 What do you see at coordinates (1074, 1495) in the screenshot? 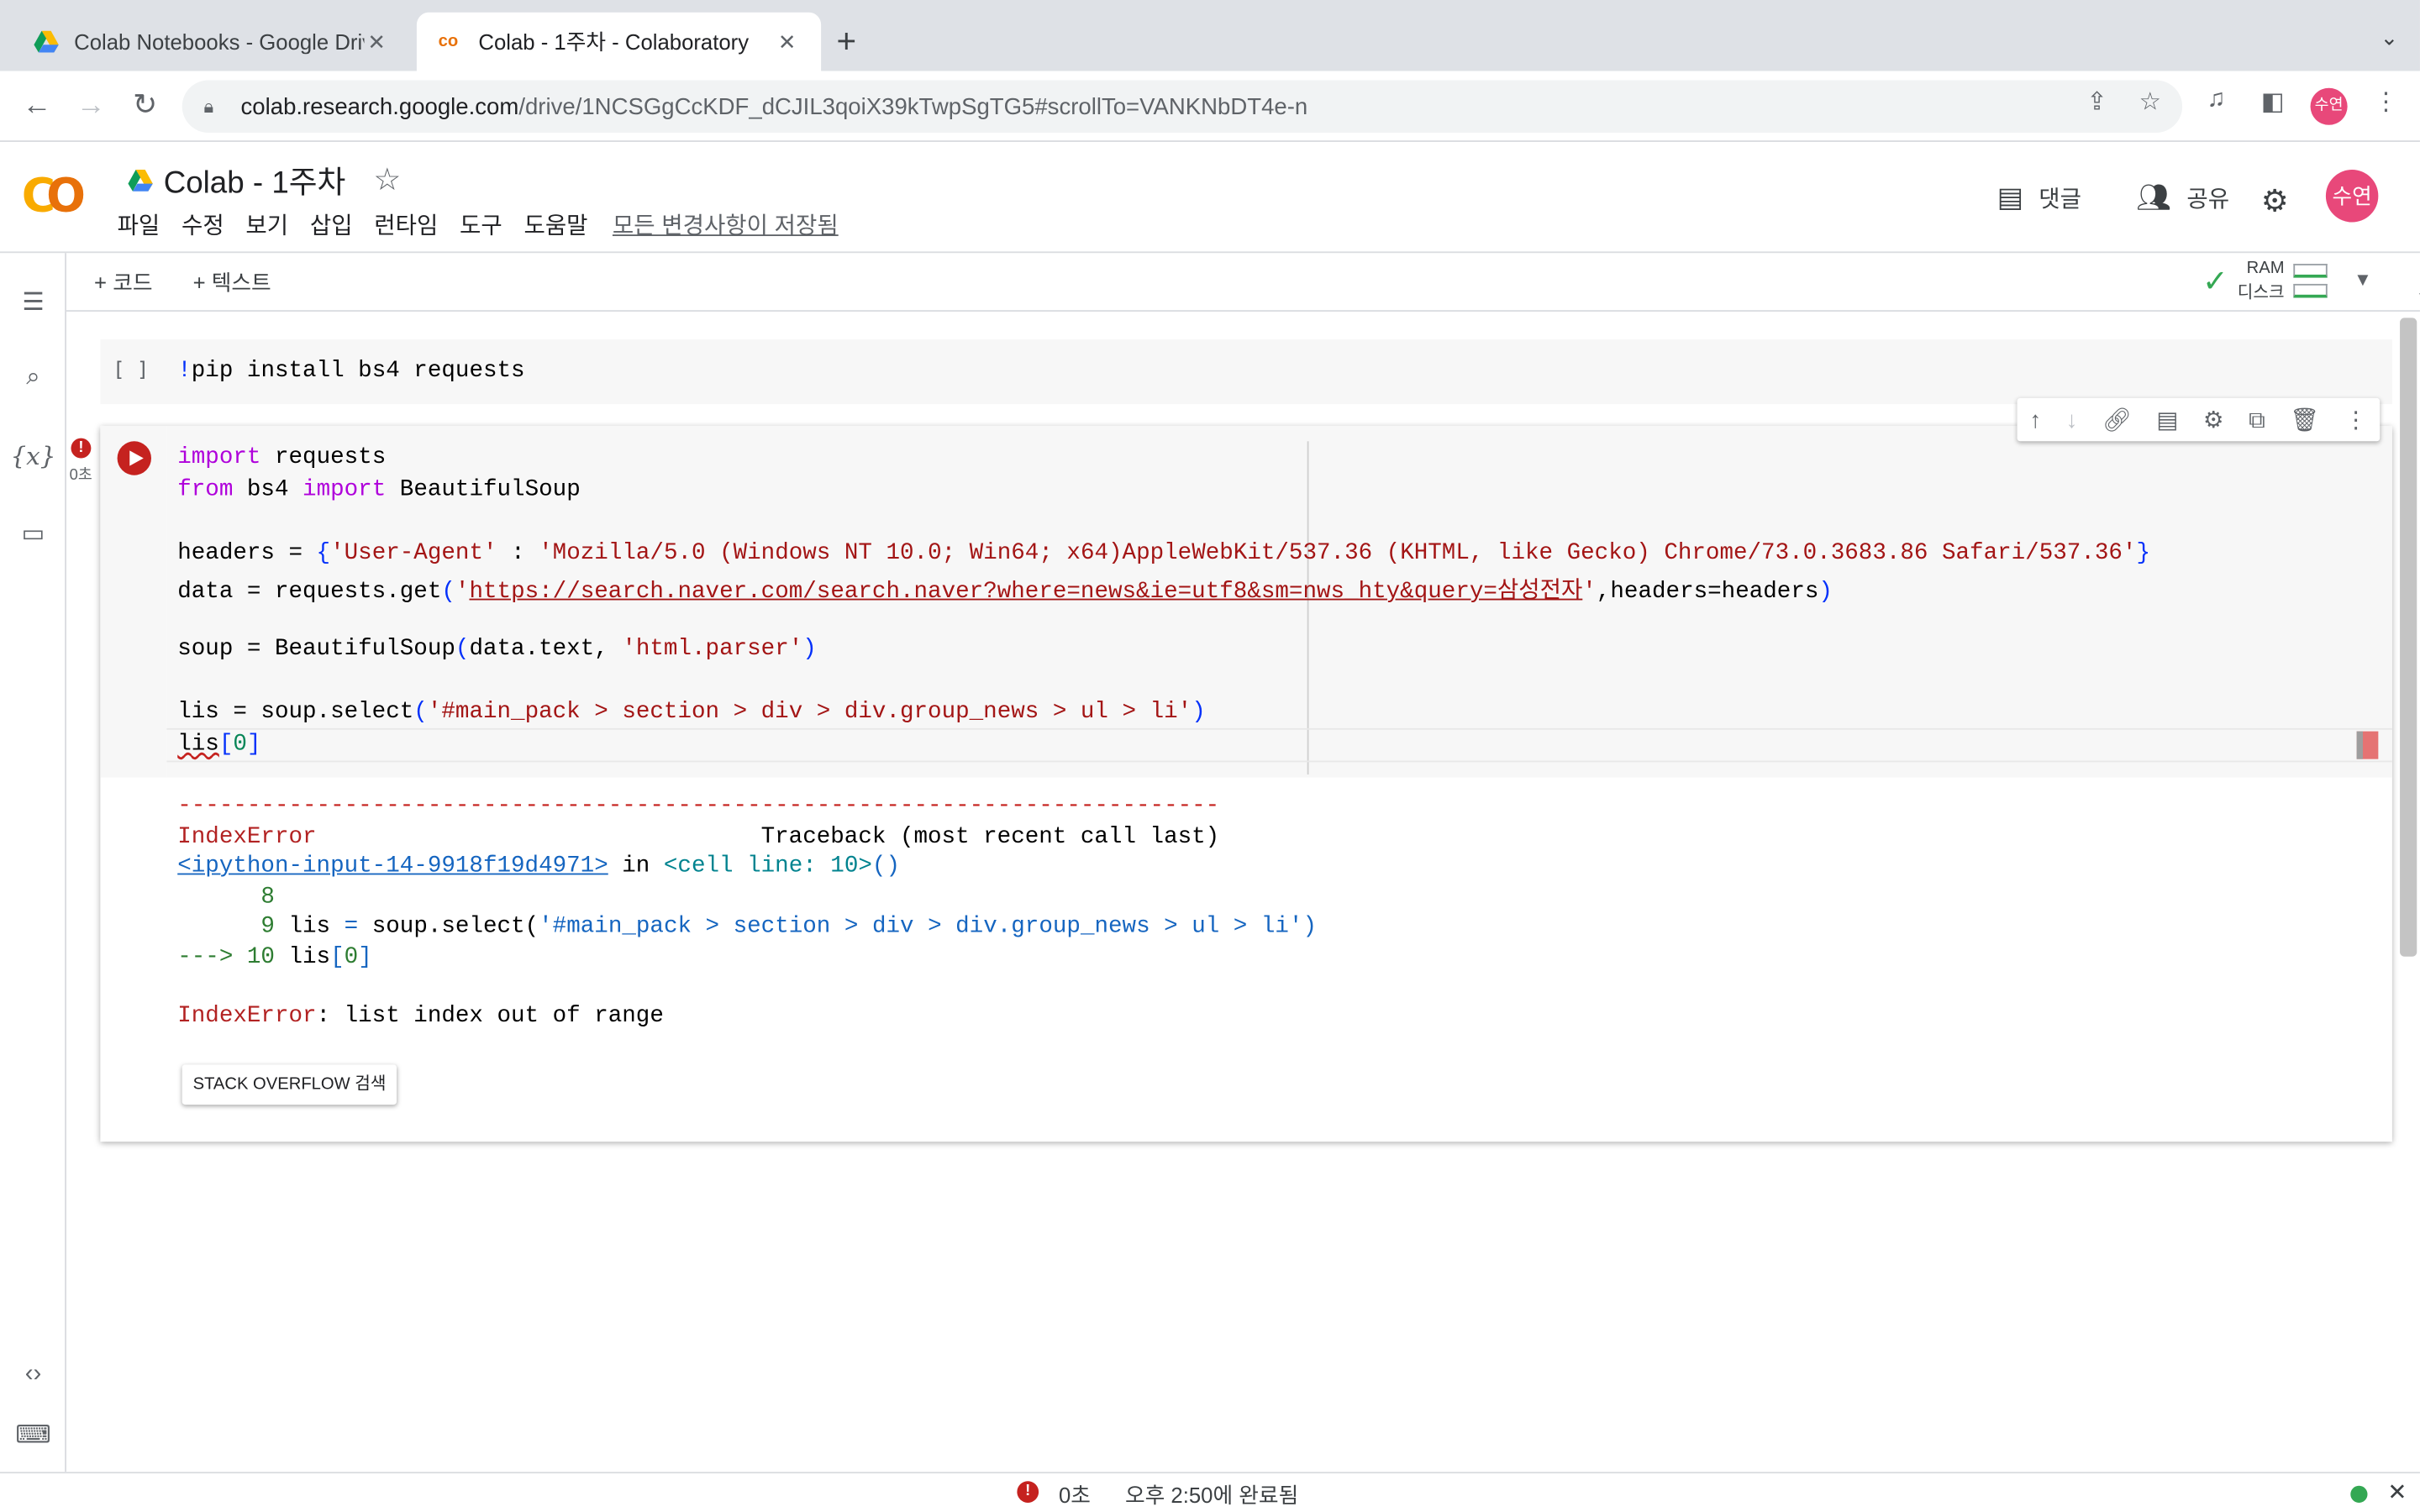
I see `status-exec-time: 0초` at bounding box center [1074, 1495].